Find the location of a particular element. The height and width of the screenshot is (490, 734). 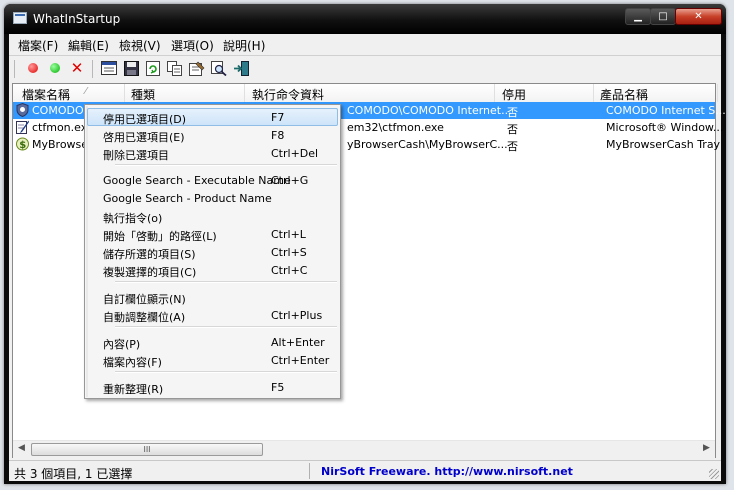

red-x-icon: ✕ is located at coordinates (77, 68).